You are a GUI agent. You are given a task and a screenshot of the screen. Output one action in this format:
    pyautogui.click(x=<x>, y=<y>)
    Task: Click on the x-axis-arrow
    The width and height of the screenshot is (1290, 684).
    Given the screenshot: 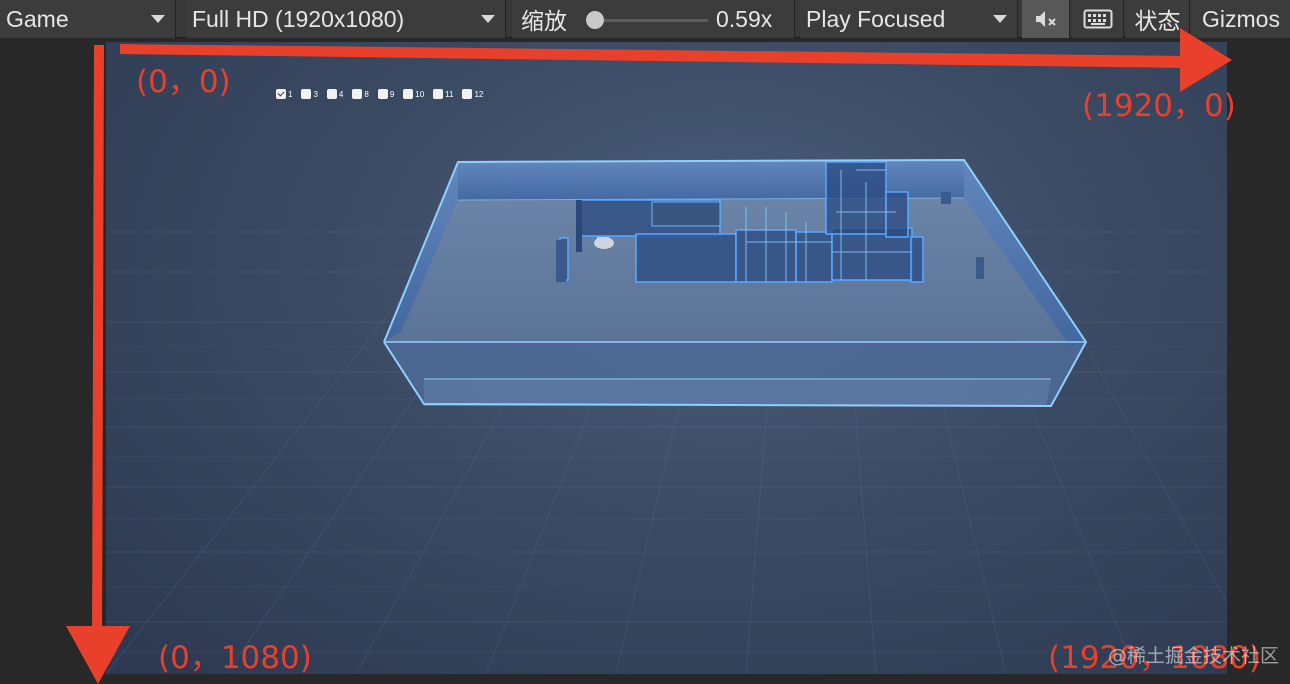 What is the action you would take?
    pyautogui.click(x=676, y=60)
    